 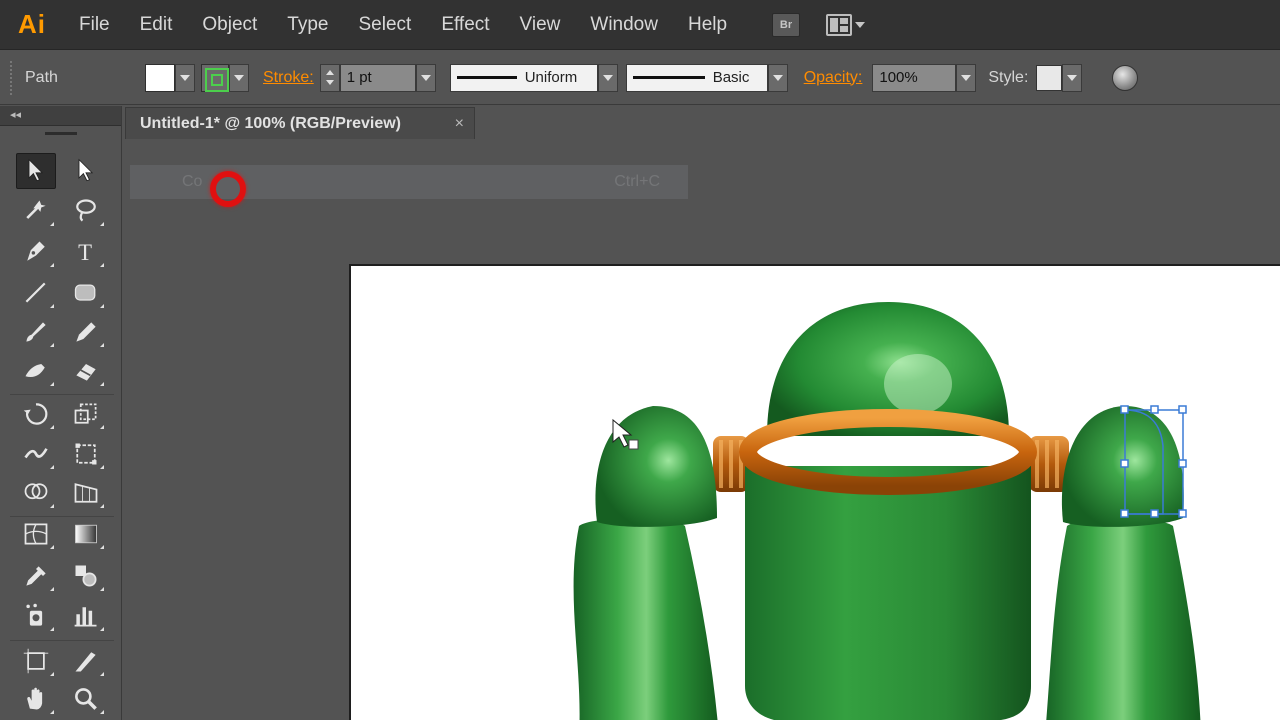 What do you see at coordinates (229, 25) in the screenshot?
I see `menu-object: Object` at bounding box center [229, 25].